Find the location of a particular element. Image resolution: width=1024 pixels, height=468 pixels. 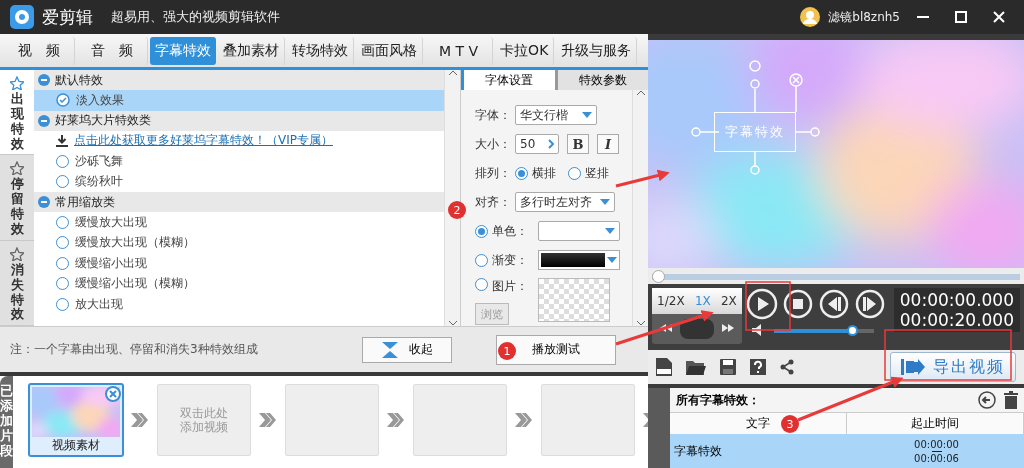

volume-handle is located at coordinates (852, 330).